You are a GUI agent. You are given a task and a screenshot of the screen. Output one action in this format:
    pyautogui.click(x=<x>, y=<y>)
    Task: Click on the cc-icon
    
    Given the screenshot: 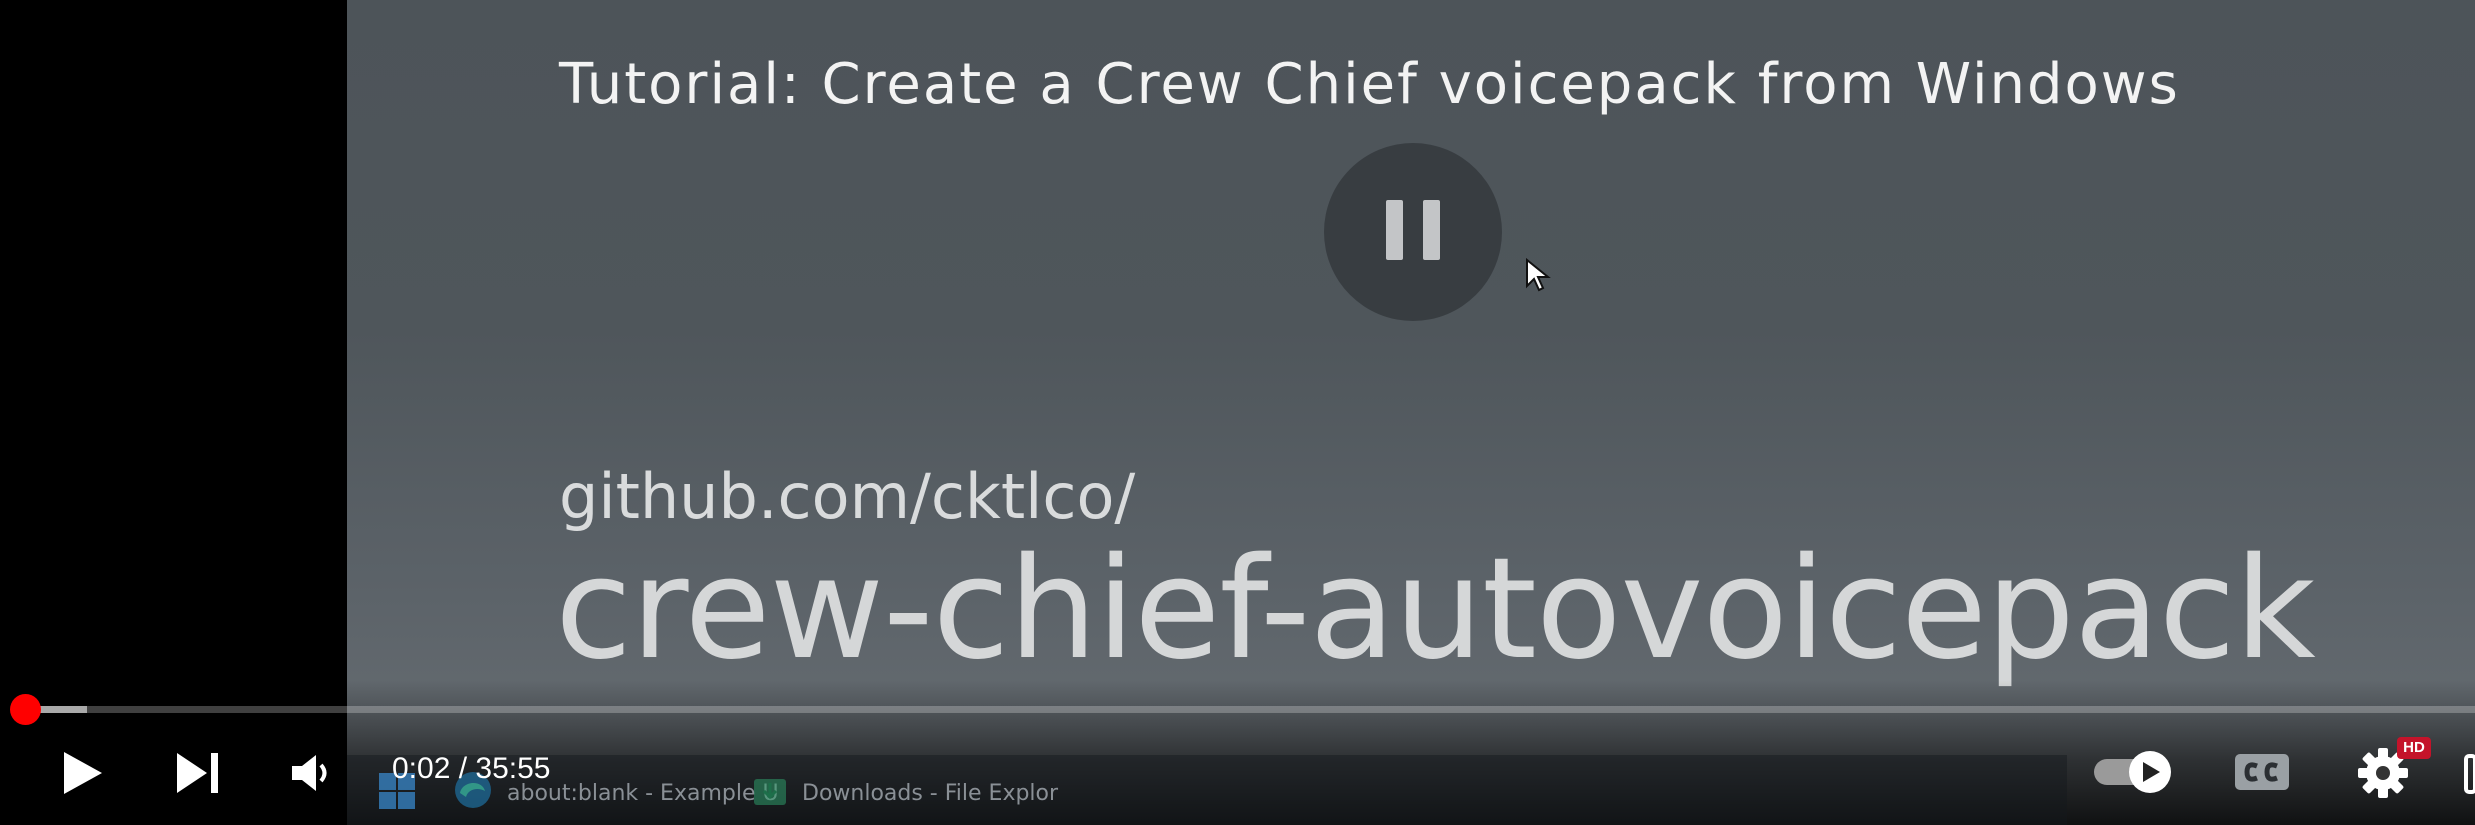 What is the action you would take?
    pyautogui.click(x=2262, y=772)
    